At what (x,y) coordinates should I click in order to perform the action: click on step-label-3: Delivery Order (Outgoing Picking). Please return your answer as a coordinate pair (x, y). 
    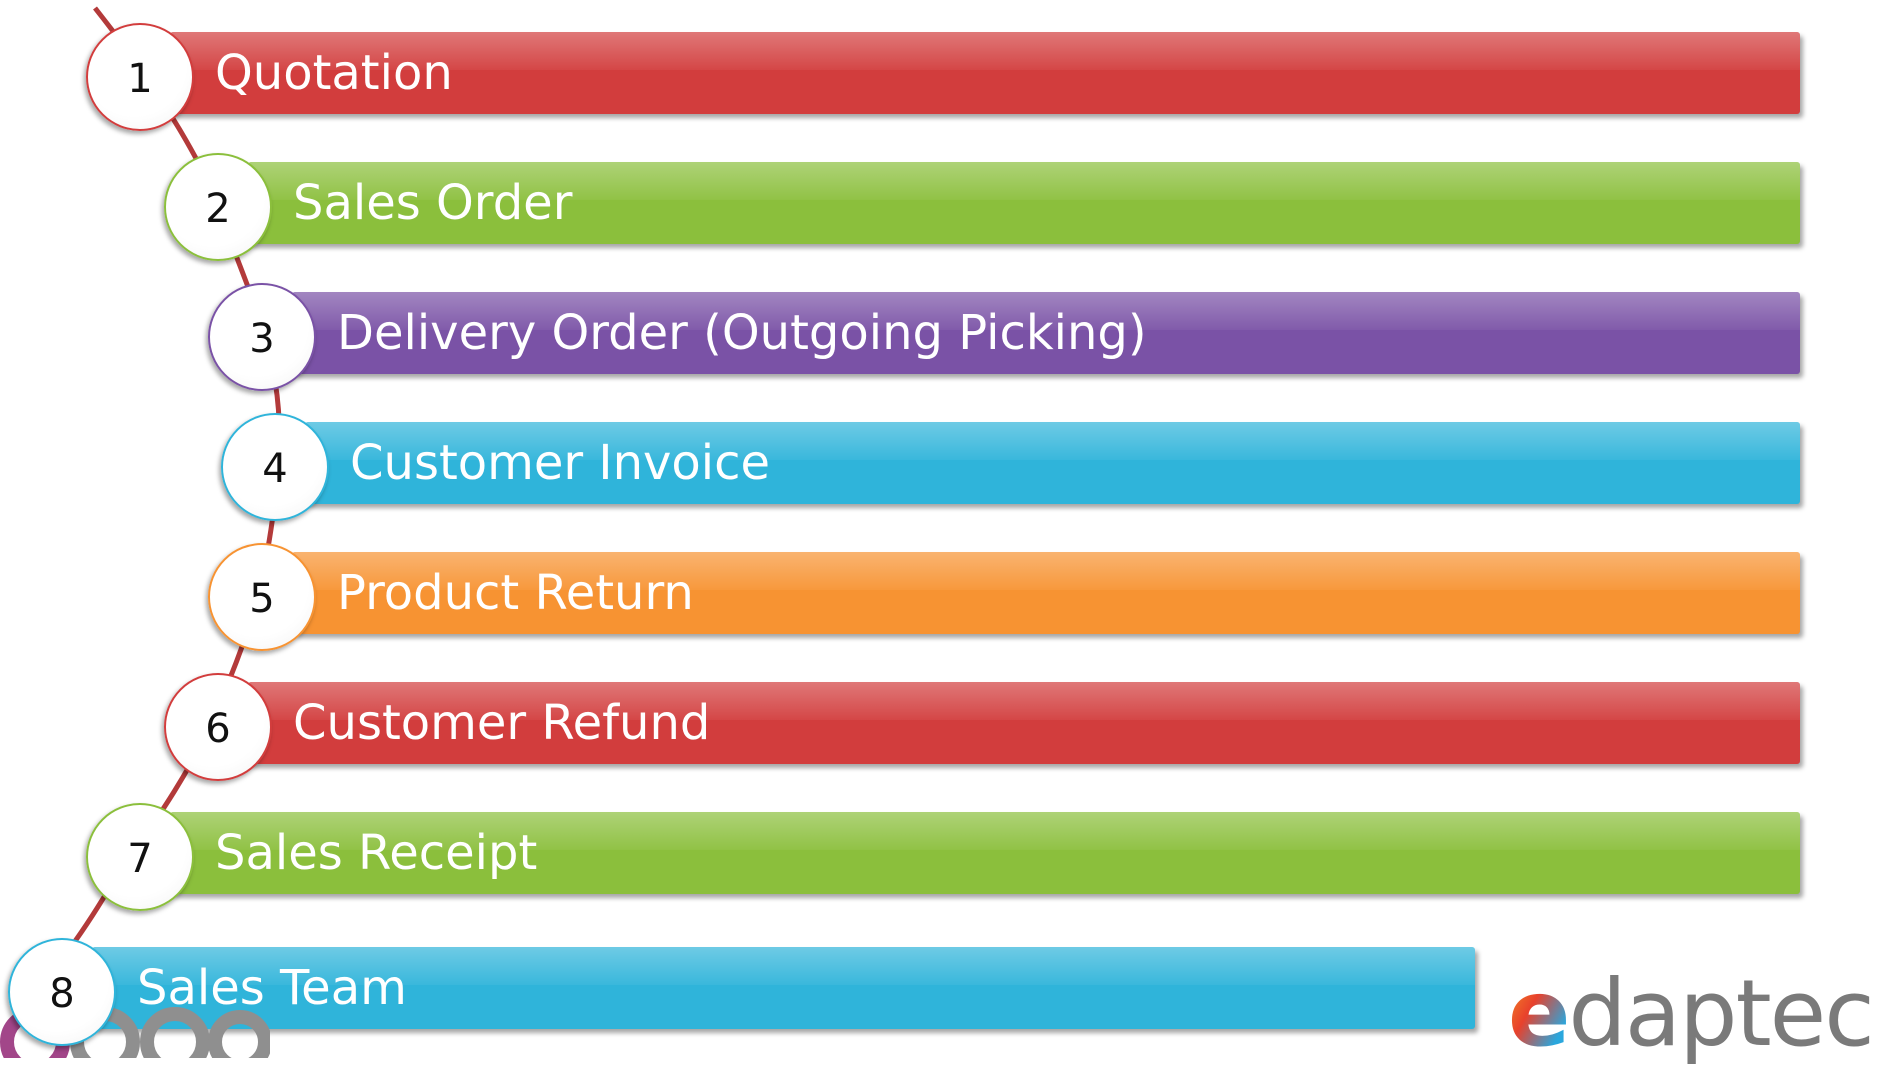
    Looking at the image, I should click on (742, 333).